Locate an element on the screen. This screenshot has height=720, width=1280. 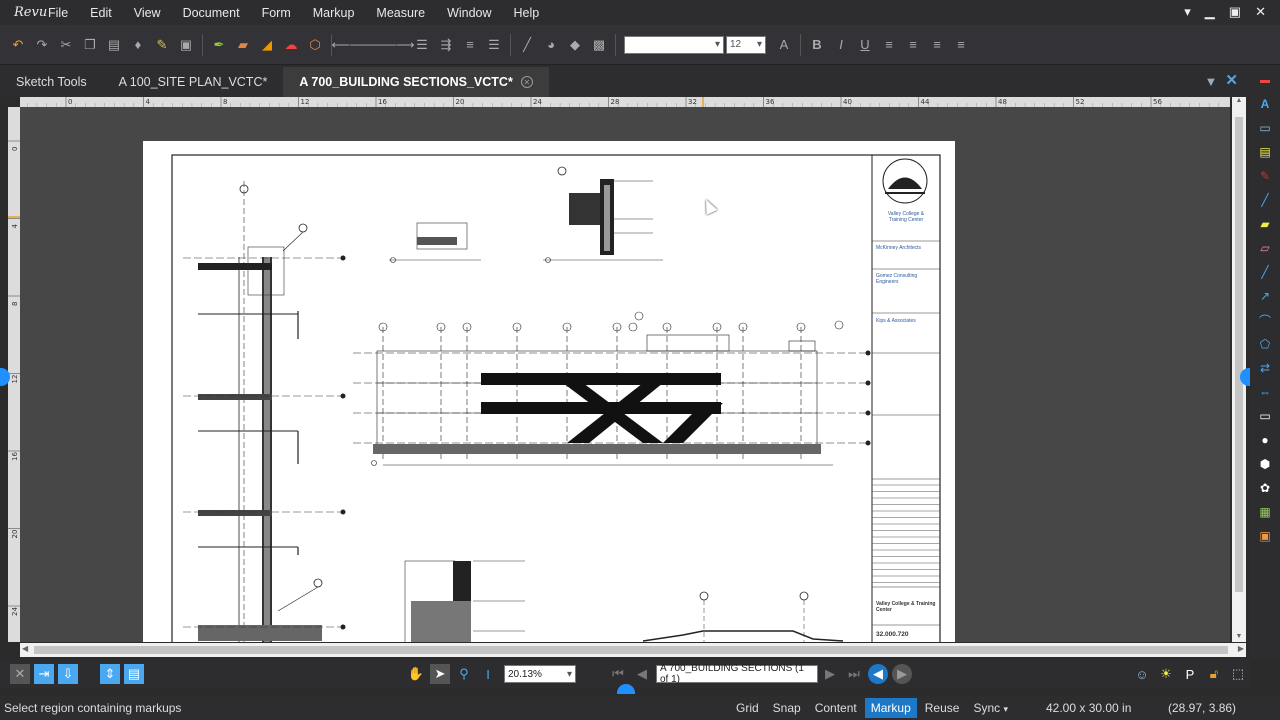
align-right-icon: ≡ is located at coordinates (961, 45).